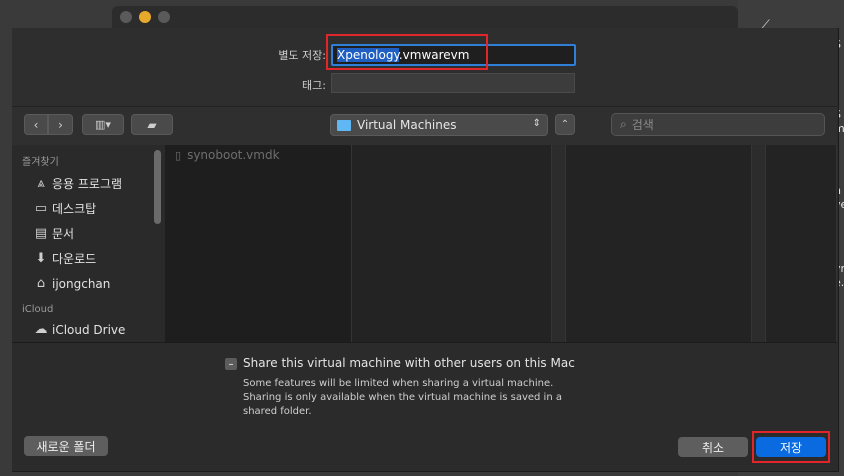  Describe the element at coordinates (41, 283) in the screenshot. I see `home-icon: ⌂` at that location.